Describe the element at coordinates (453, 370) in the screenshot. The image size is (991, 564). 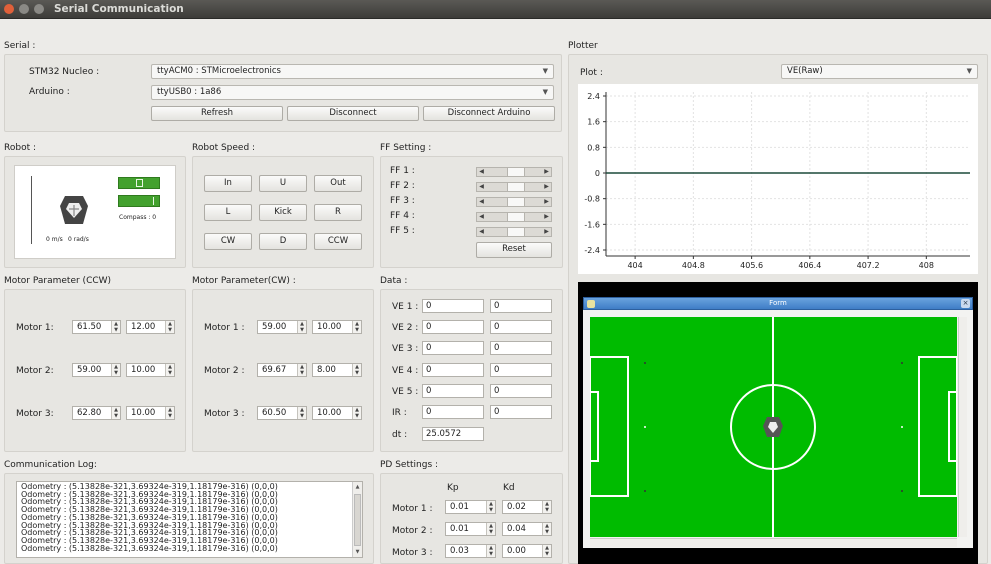
I see `ve4-value-a: 0` at that location.